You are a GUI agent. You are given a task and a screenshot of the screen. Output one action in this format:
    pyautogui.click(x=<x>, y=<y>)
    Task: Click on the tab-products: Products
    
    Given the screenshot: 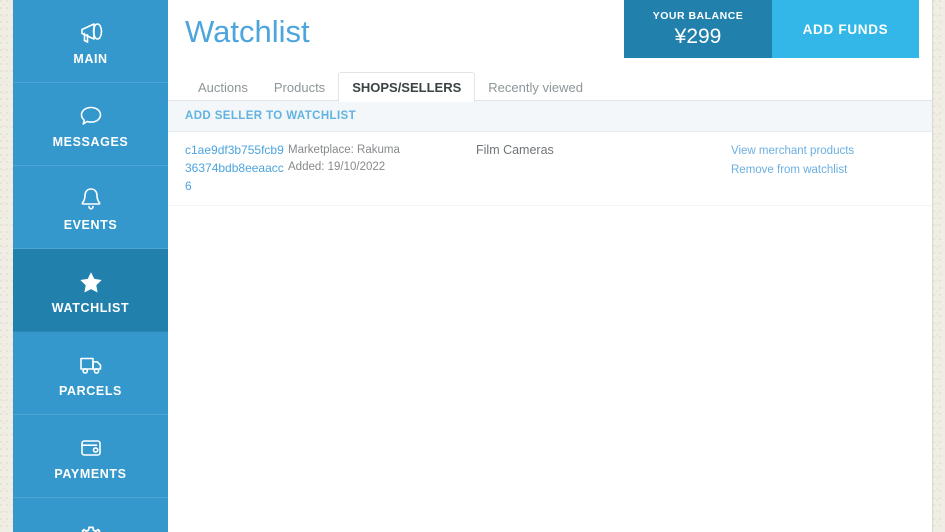 What is the action you would take?
    pyautogui.click(x=299, y=86)
    